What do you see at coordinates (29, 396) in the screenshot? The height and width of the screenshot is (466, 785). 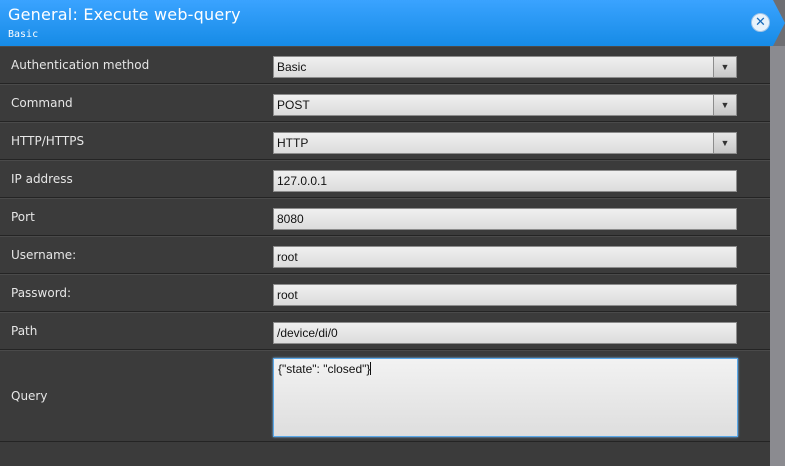 I see `query-label: Query` at bounding box center [29, 396].